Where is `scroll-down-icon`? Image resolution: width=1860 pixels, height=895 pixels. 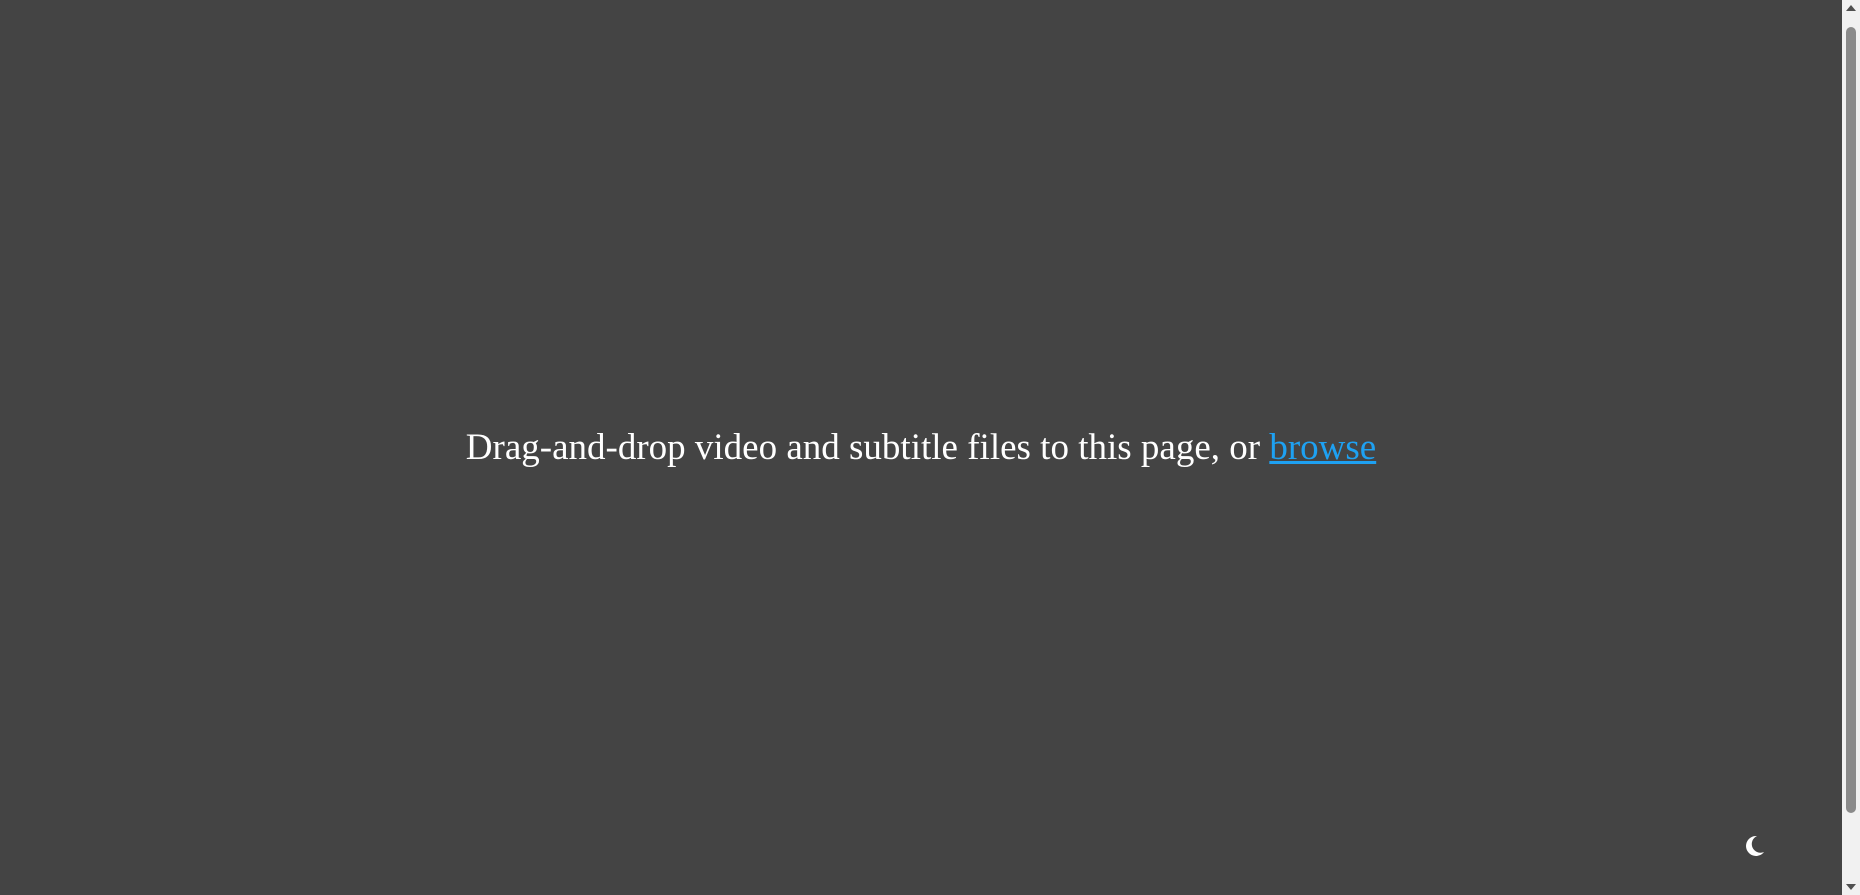 scroll-down-icon is located at coordinates (1851, 887).